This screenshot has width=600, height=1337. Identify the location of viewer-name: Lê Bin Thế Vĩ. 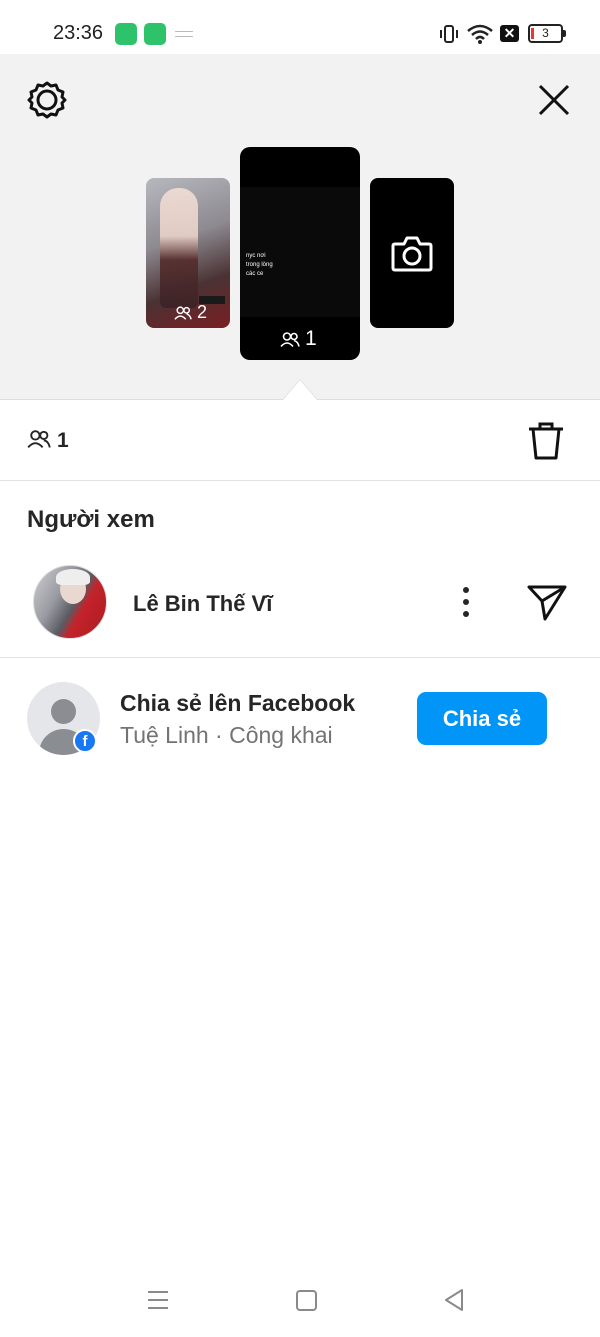
(202, 604).